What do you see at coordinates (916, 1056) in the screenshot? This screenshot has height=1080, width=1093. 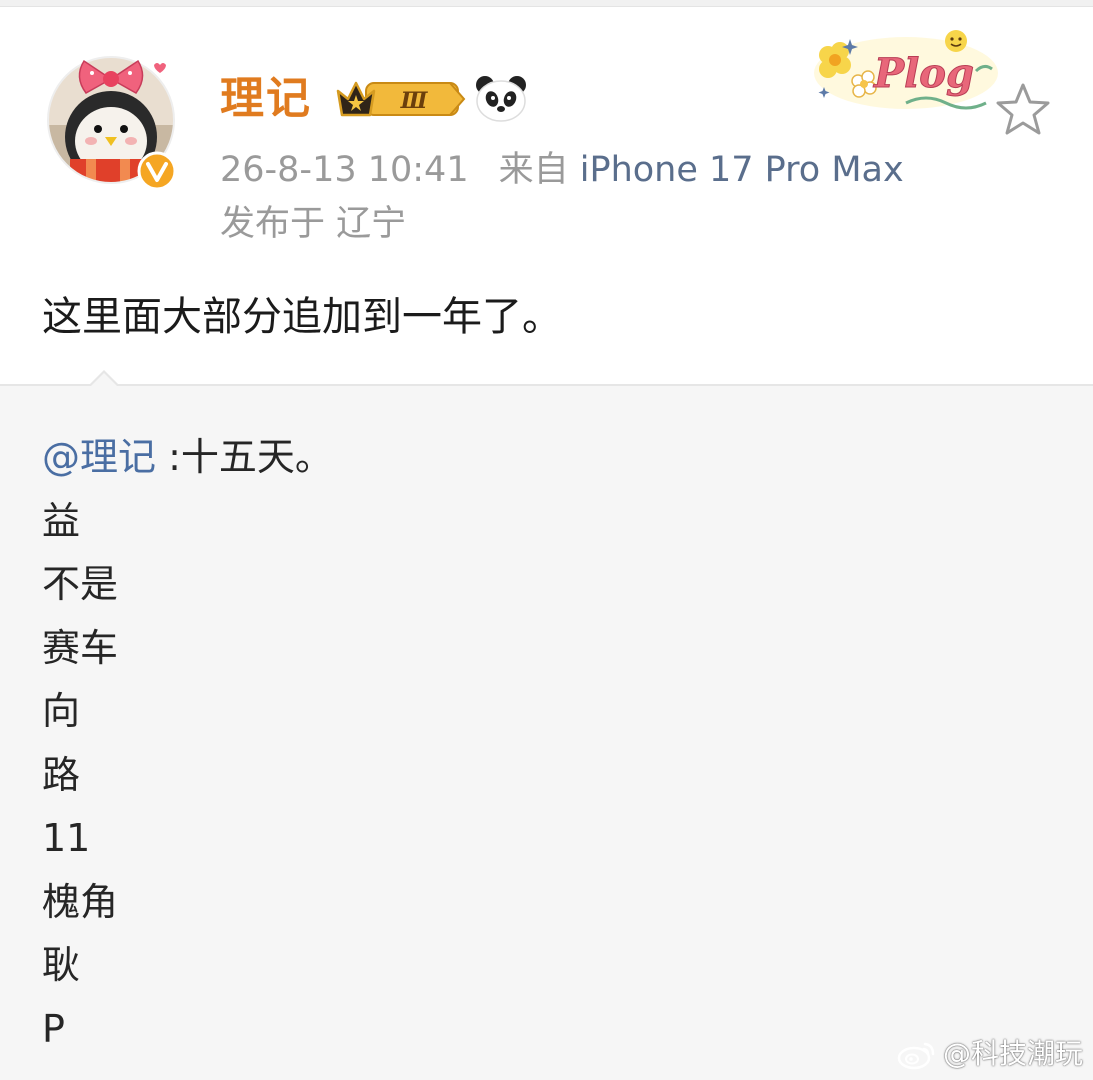 I see `weibo-logo-icon` at bounding box center [916, 1056].